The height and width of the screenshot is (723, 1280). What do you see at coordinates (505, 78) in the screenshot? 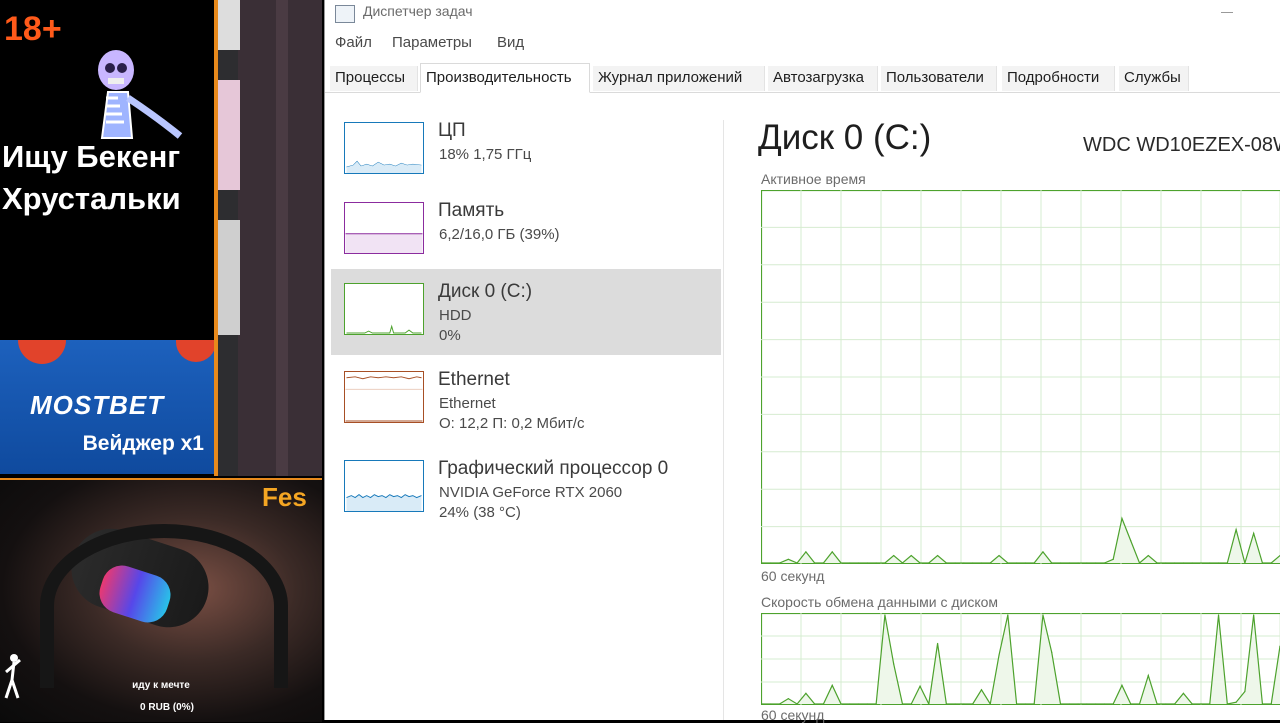
I see `tab-performance: Производительность` at bounding box center [505, 78].